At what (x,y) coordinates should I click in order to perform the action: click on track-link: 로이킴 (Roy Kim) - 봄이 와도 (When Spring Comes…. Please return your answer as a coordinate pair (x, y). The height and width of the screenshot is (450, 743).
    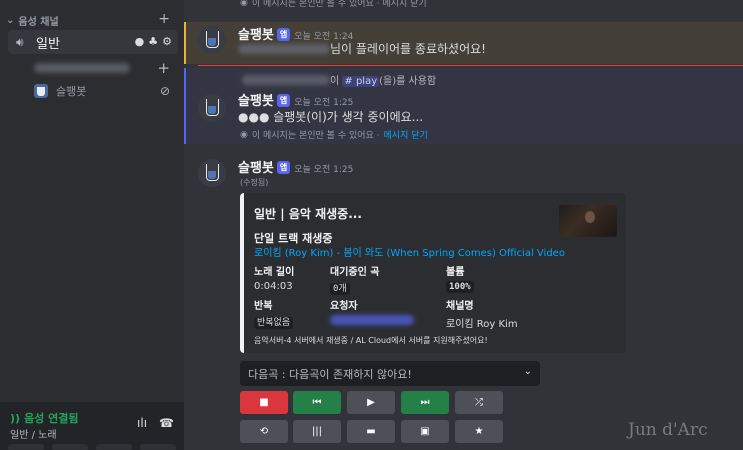
    Looking at the image, I should click on (409, 251).